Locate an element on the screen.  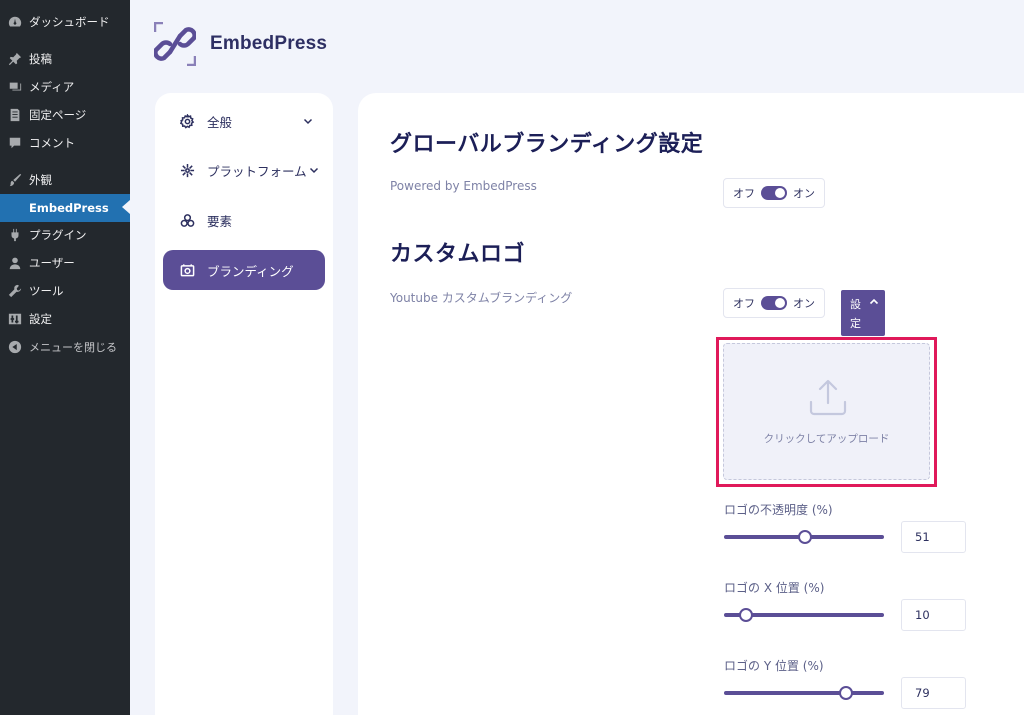
wp-menu-label: メディア is located at coordinates (52, 87).